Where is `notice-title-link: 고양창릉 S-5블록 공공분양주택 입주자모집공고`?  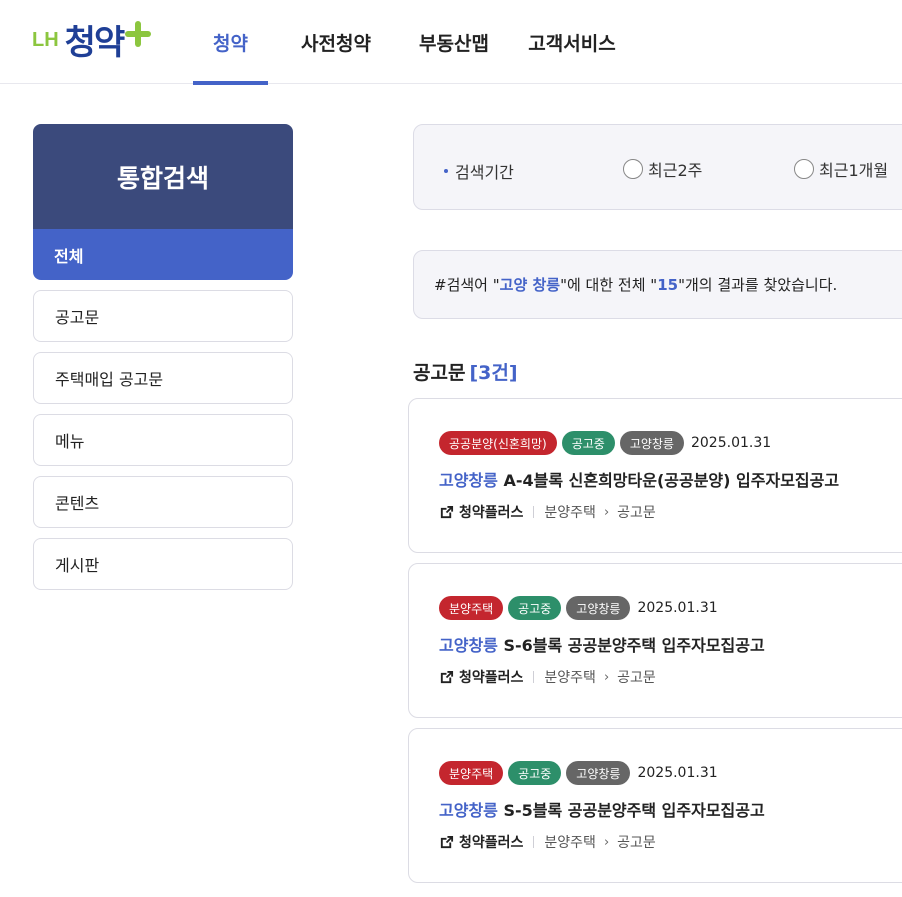 notice-title-link: 고양창릉 S-5블록 공공분양주택 입주자모집공고 is located at coordinates (602, 809).